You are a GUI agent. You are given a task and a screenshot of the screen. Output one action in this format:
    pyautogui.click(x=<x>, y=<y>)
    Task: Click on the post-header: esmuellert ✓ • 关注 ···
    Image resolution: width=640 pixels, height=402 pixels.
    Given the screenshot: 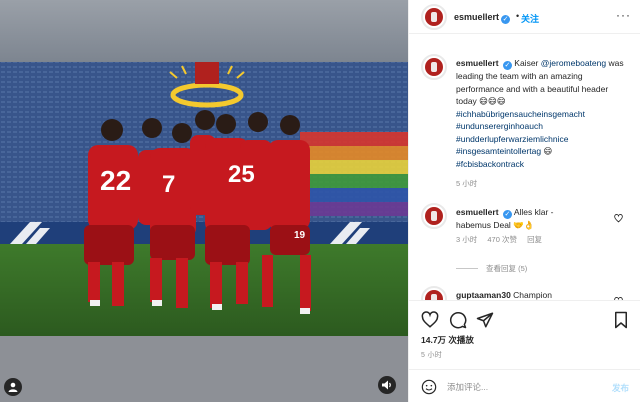 What is the action you would take?
    pyautogui.click(x=524, y=17)
    